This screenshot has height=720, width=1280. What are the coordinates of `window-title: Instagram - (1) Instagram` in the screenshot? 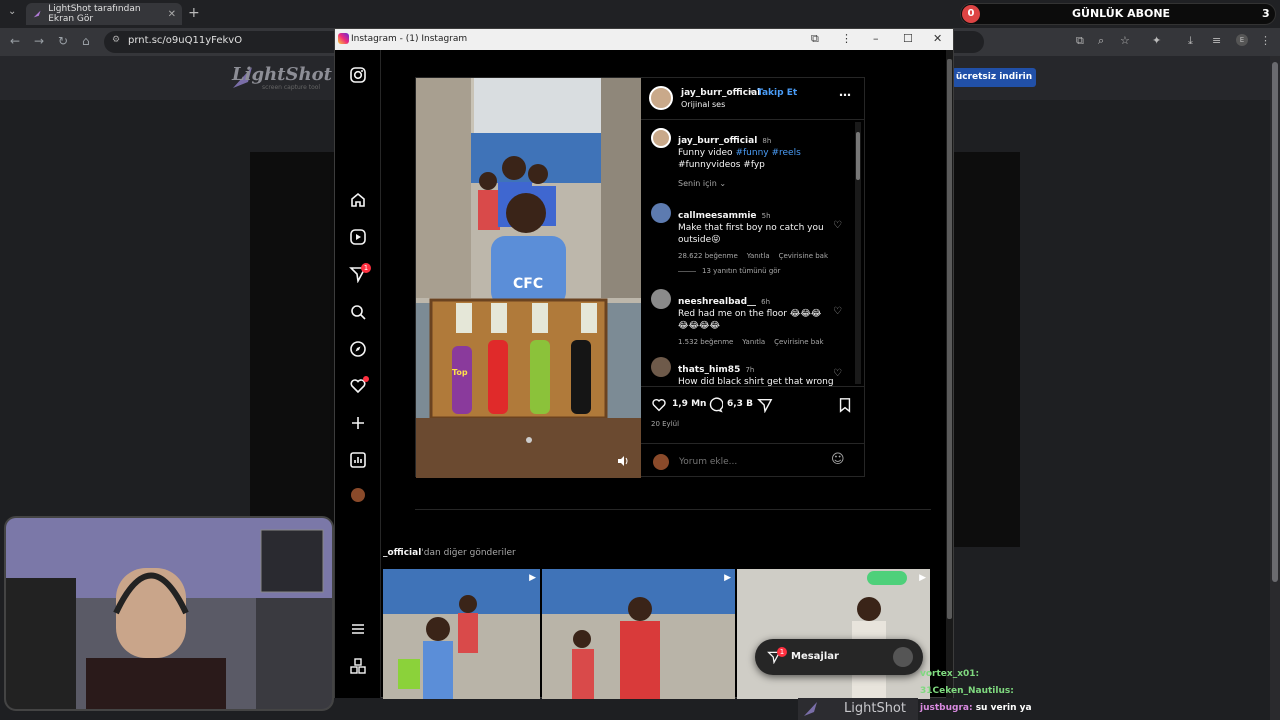 It's located at (409, 39).